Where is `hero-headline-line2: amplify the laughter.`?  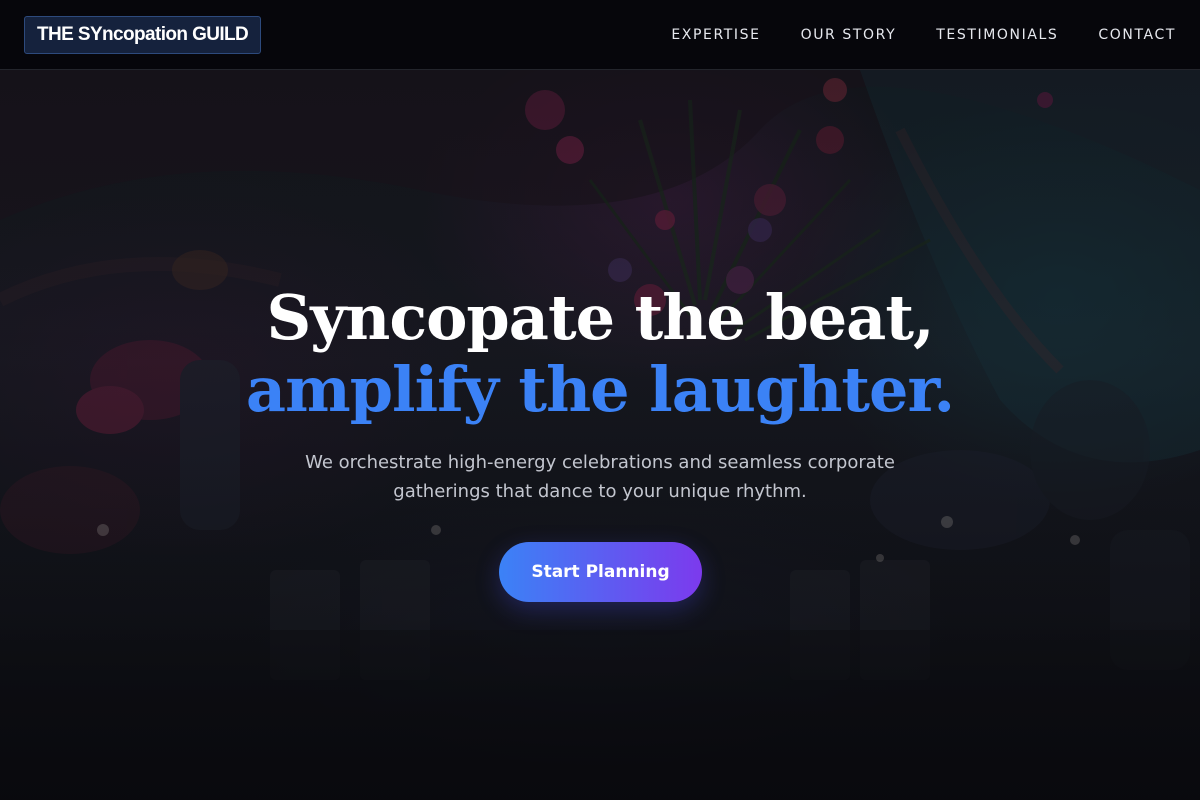 hero-headline-line2: amplify the laughter. is located at coordinates (600, 389).